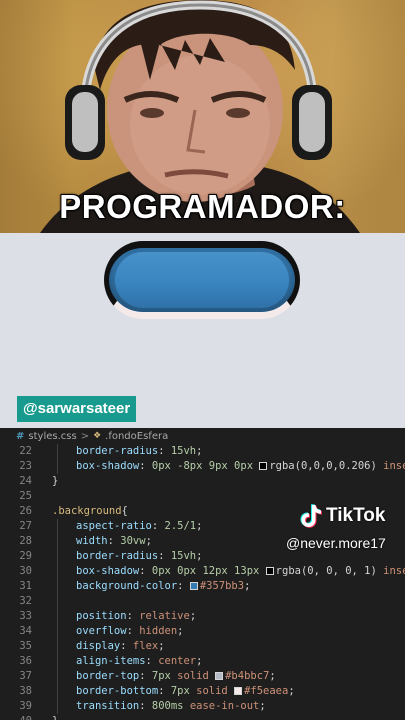 The height and width of the screenshot is (720, 405). What do you see at coordinates (180, 526) in the screenshot?
I see `code-token: 2.5/1` at bounding box center [180, 526].